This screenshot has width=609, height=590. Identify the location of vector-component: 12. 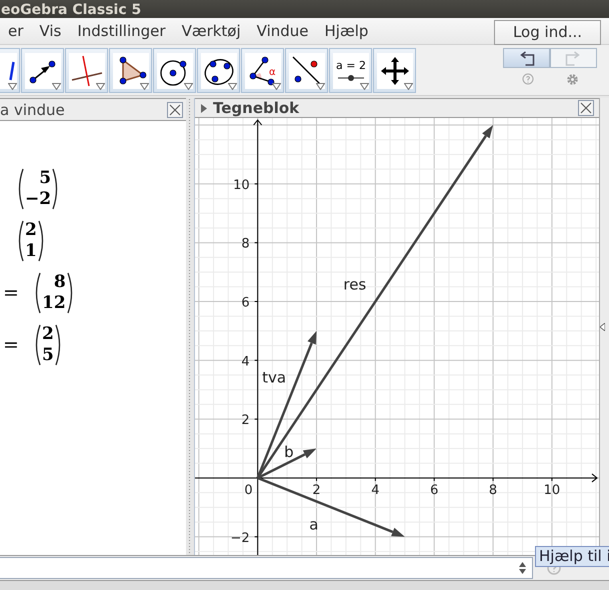
(54, 303).